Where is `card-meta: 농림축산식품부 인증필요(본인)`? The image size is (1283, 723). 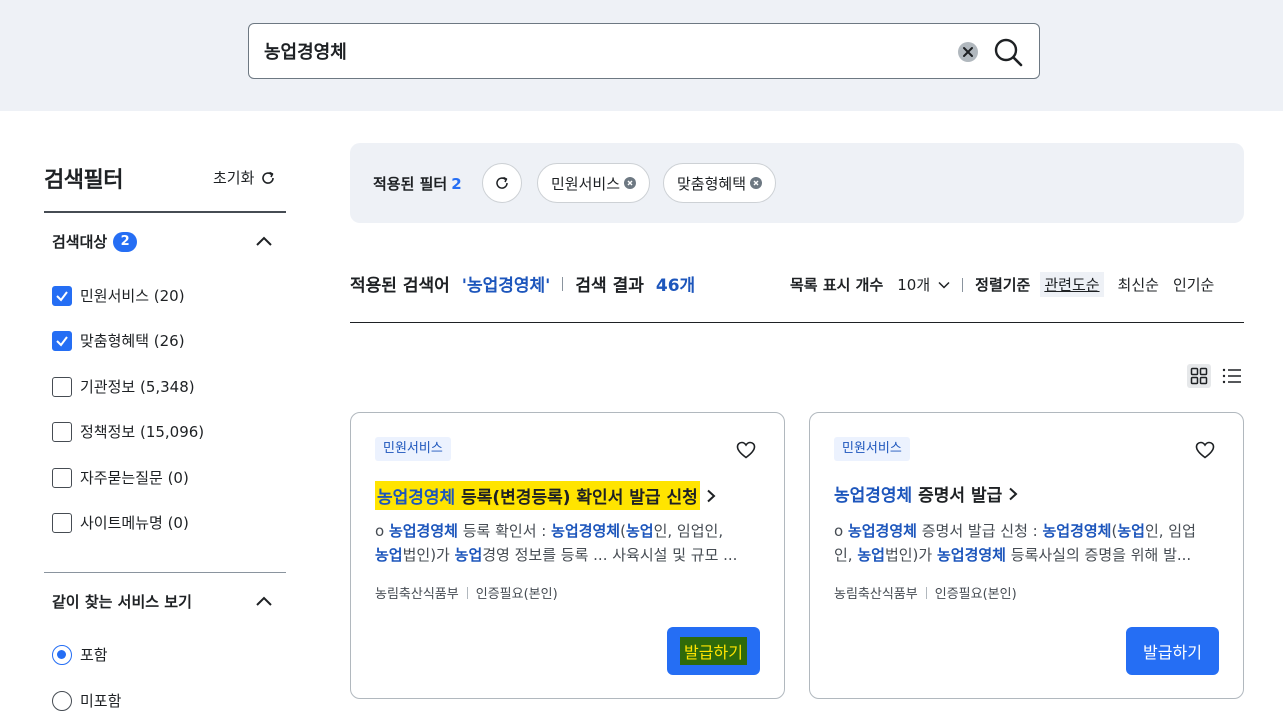 card-meta: 농림축산식품부 인증필요(본인) is located at coordinates (925, 592).